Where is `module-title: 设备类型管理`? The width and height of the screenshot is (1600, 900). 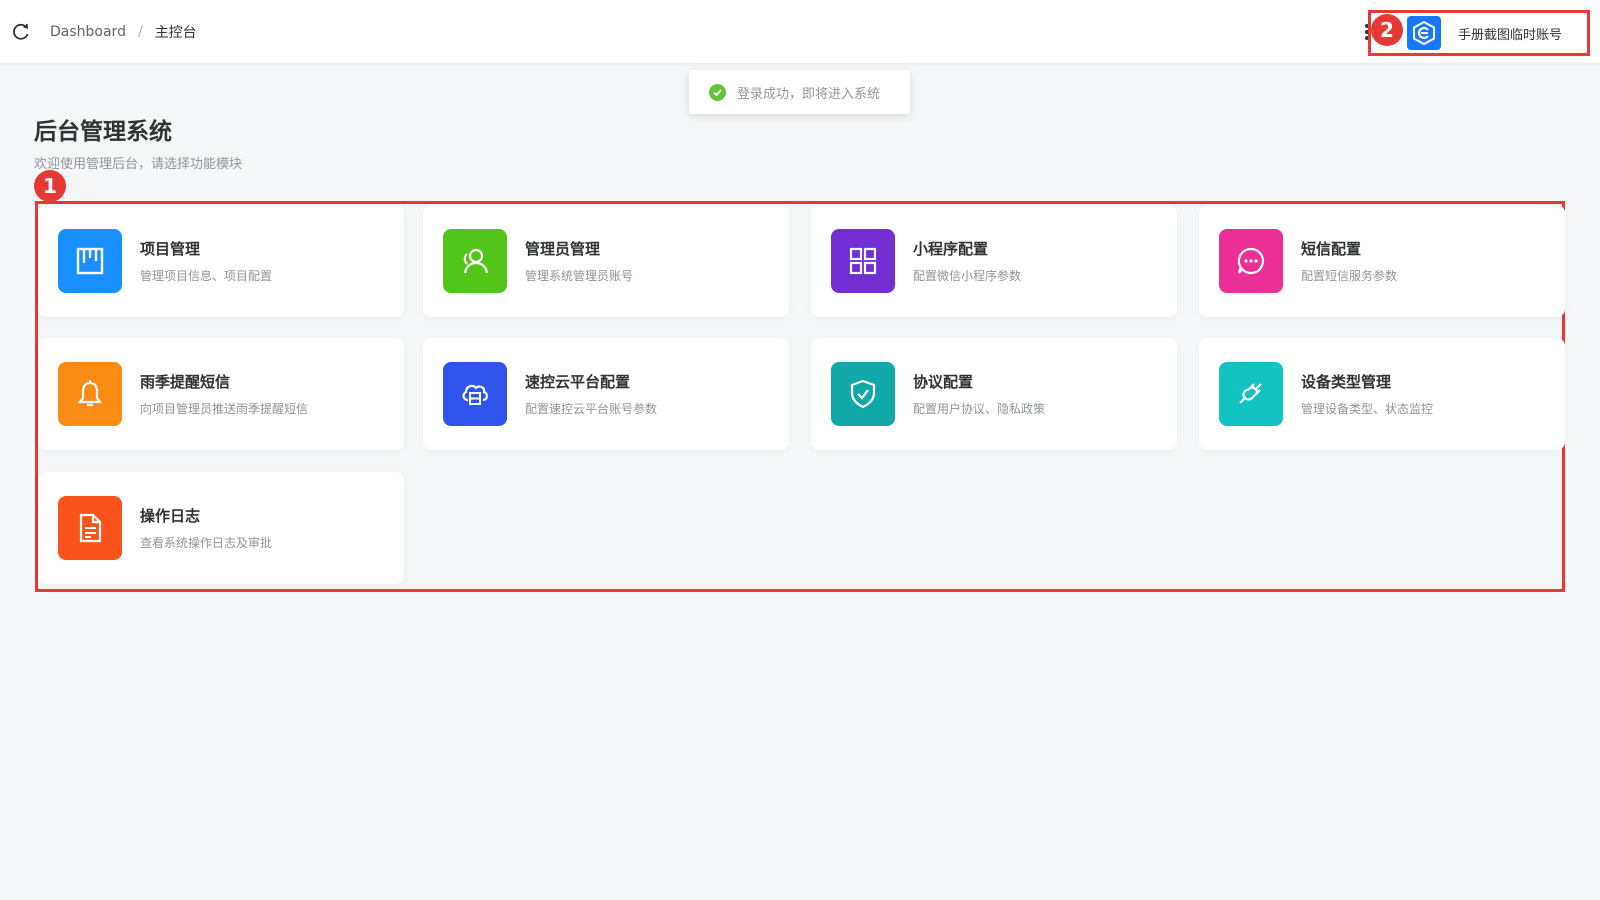 module-title: 设备类型管理 is located at coordinates (1346, 382).